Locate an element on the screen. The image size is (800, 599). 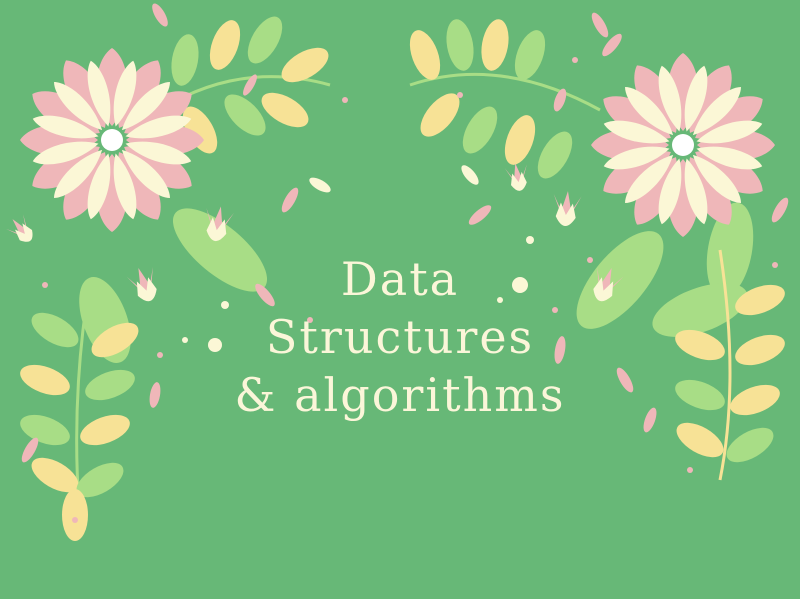
title-line-structures: Structures is located at coordinates (400, 337).